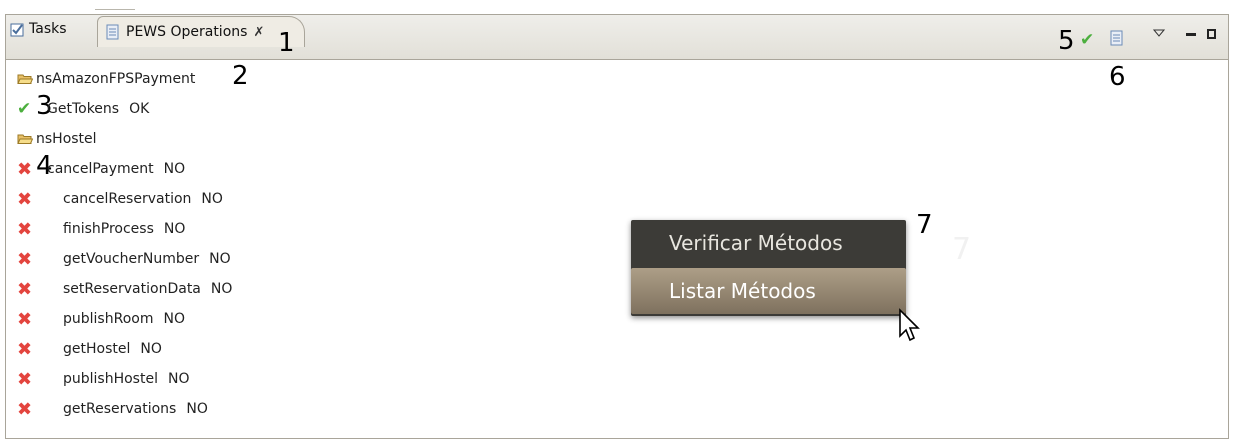 The height and width of the screenshot is (441, 1238). I want to click on group-name: nsAmazonFPSPayment, so click(116, 79).